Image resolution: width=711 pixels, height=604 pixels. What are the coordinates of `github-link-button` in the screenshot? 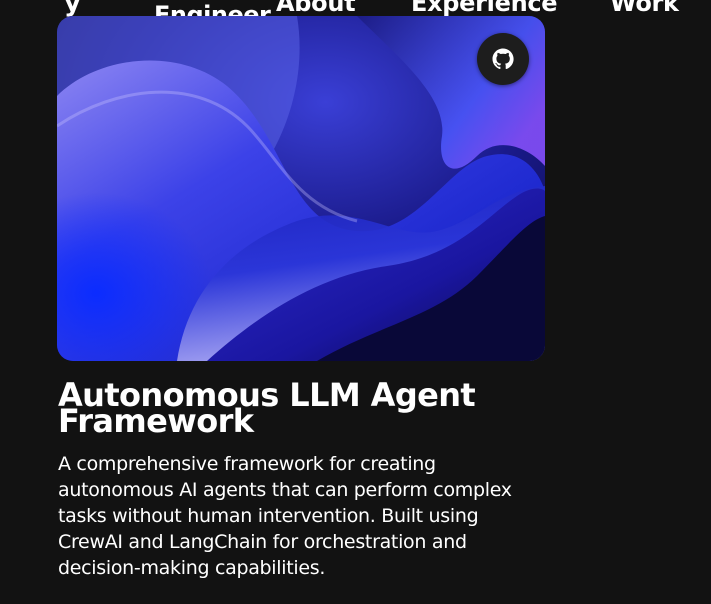 It's located at (503, 59).